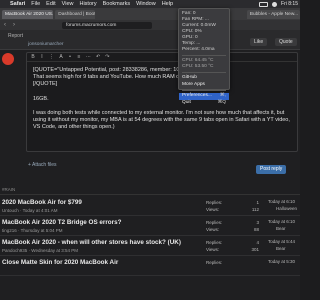 The image size is (320, 300). I want to click on back-icon: ‹, so click(7, 25).